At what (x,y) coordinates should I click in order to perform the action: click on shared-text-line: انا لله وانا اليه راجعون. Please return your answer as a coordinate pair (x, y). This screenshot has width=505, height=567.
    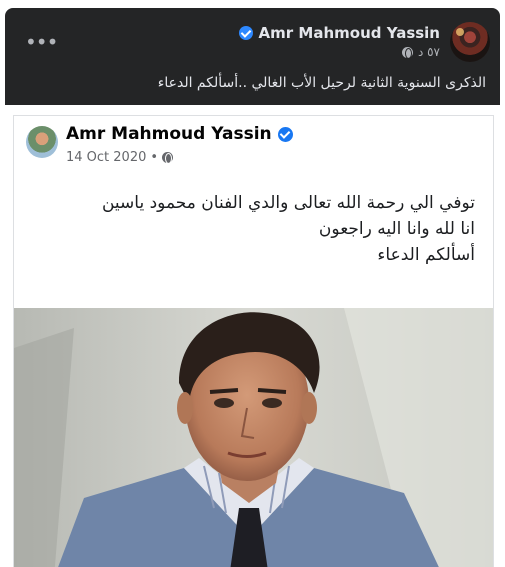
    Looking at the image, I should click on (396, 229).